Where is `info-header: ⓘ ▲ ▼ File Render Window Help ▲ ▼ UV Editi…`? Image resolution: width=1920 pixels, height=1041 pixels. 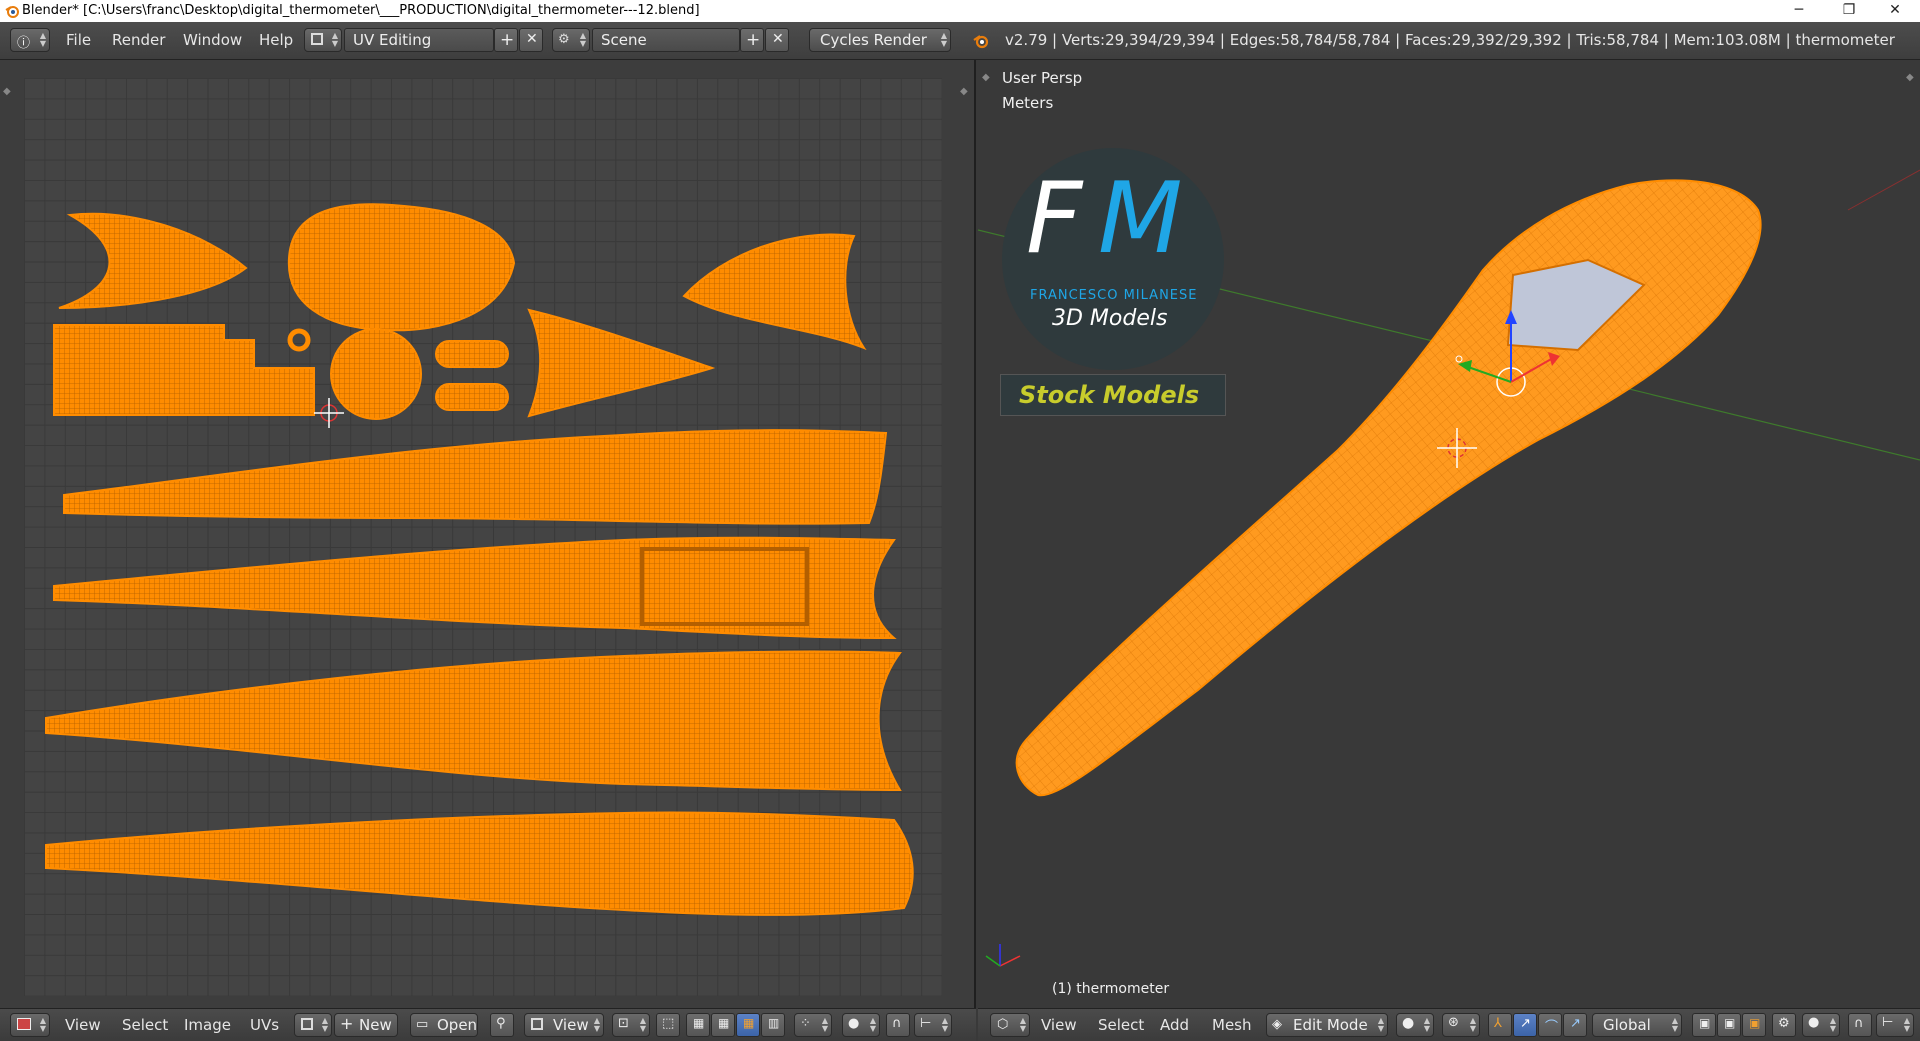
info-header: ⓘ ▲ ▼ File Render Window Help ▲ ▼ UV Editi… is located at coordinates (960, 41).